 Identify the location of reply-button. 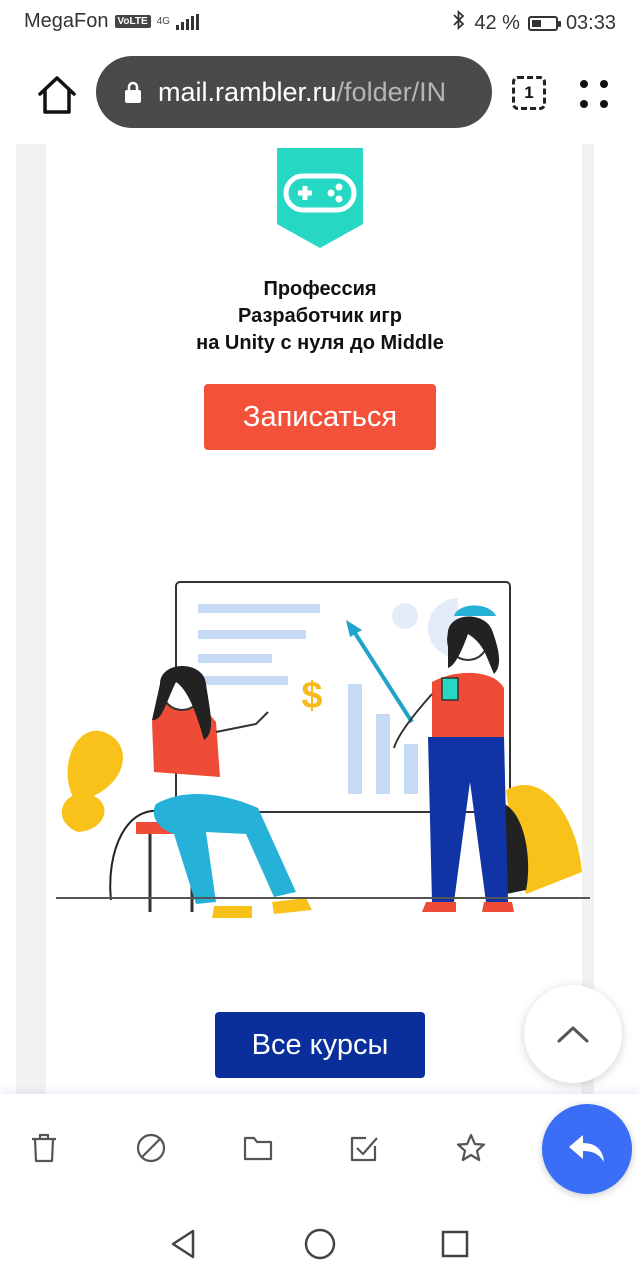
(587, 1149).